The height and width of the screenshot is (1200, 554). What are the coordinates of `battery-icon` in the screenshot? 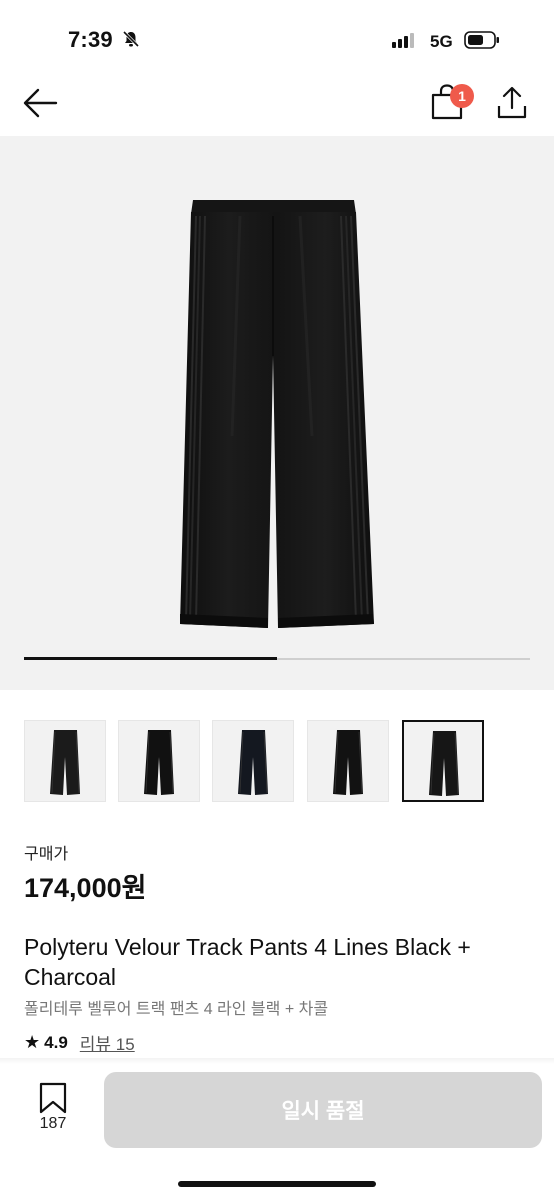 It's located at (481, 40).